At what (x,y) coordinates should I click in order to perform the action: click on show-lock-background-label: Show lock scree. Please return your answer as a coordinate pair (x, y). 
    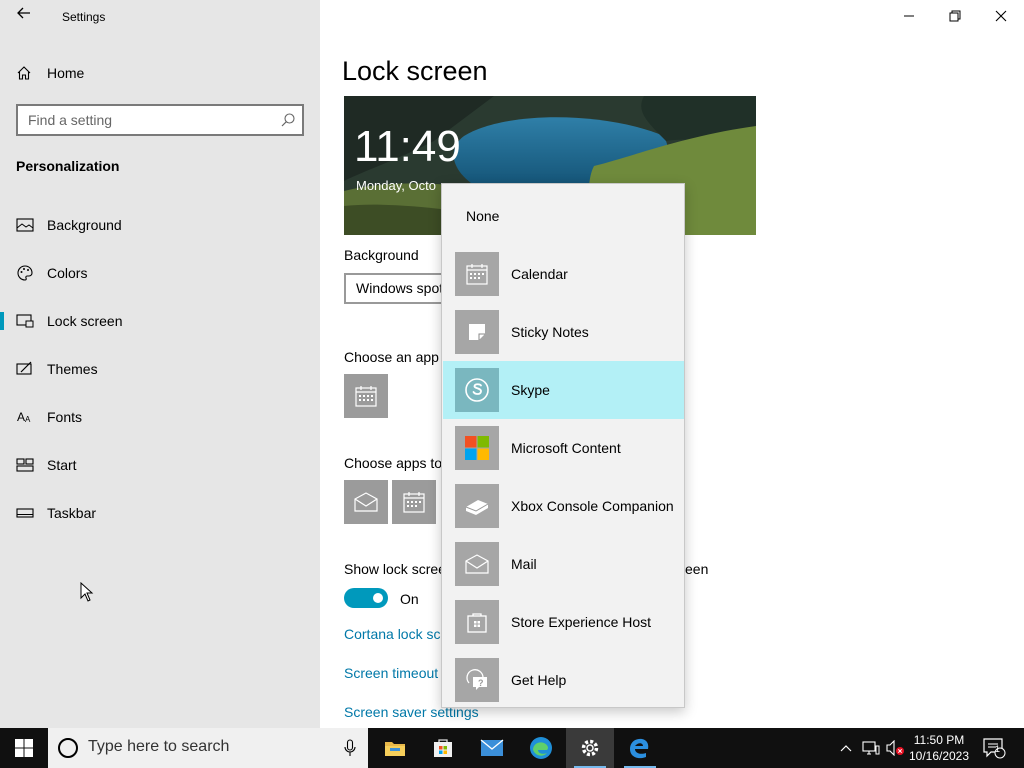
    Looking at the image, I should click on (395, 569).